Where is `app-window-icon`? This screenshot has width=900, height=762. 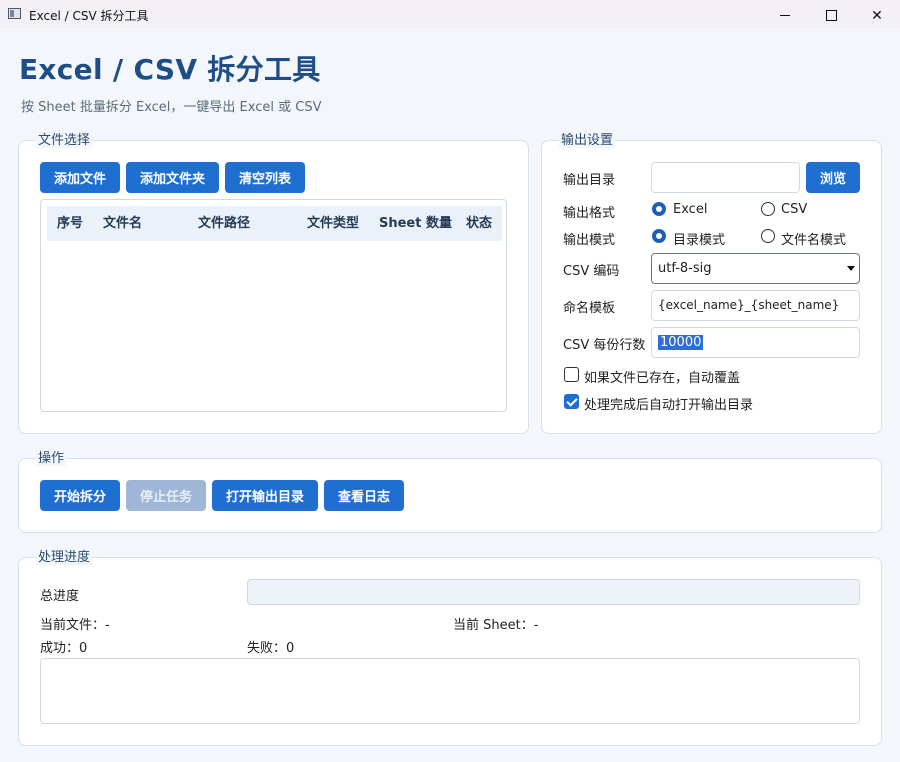 app-window-icon is located at coordinates (14, 13).